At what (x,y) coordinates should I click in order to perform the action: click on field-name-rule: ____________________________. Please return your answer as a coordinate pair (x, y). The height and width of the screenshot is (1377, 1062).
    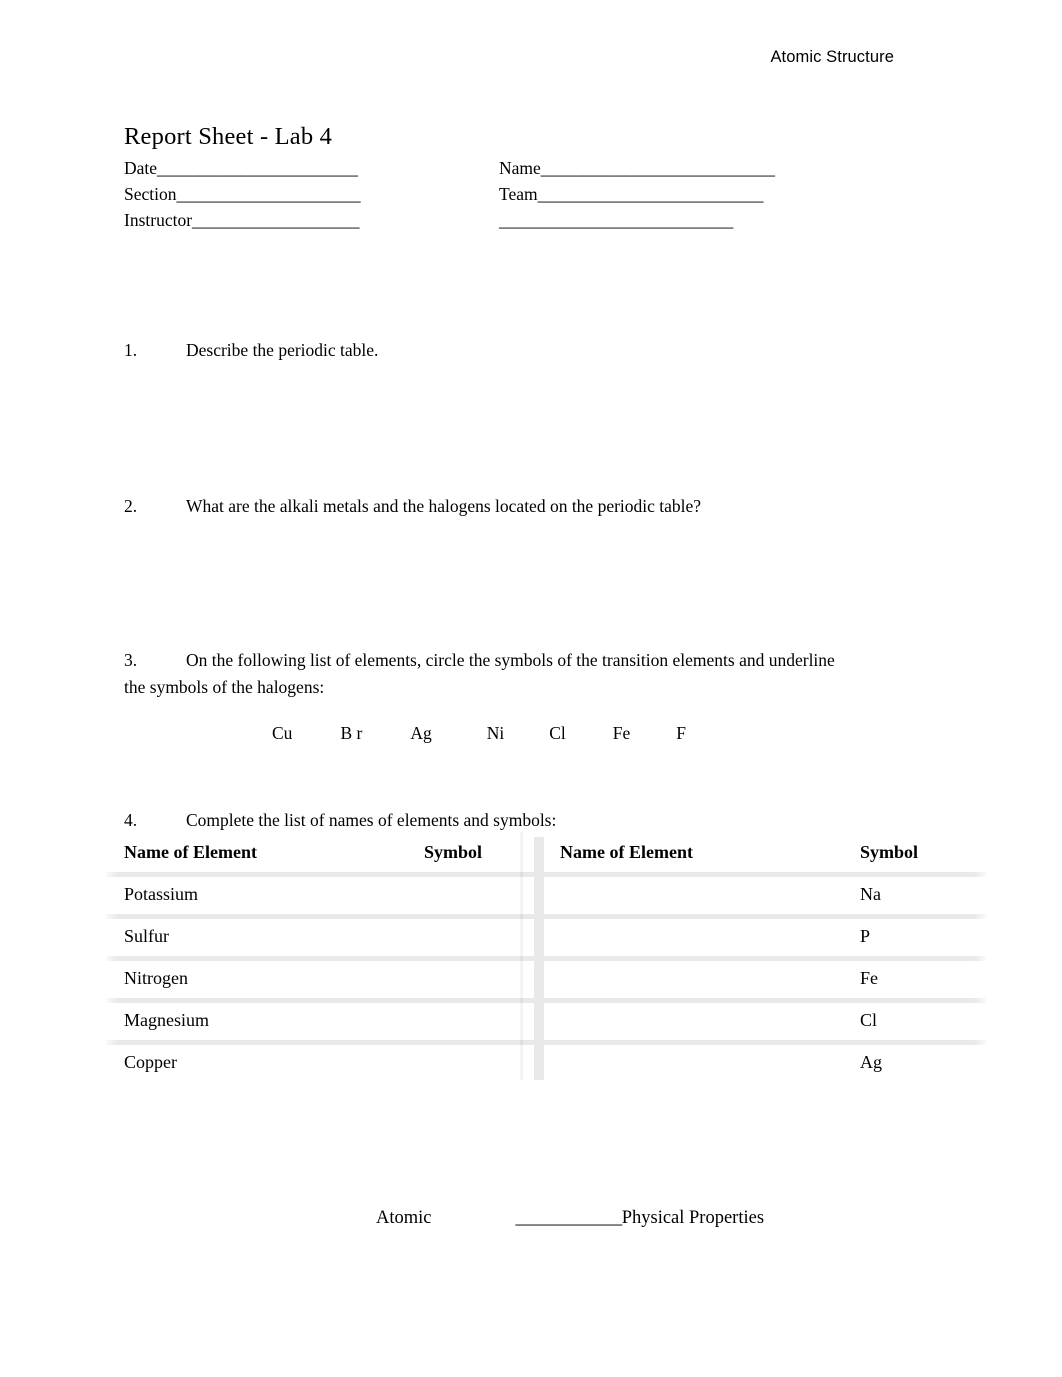
    Looking at the image, I should click on (658, 168).